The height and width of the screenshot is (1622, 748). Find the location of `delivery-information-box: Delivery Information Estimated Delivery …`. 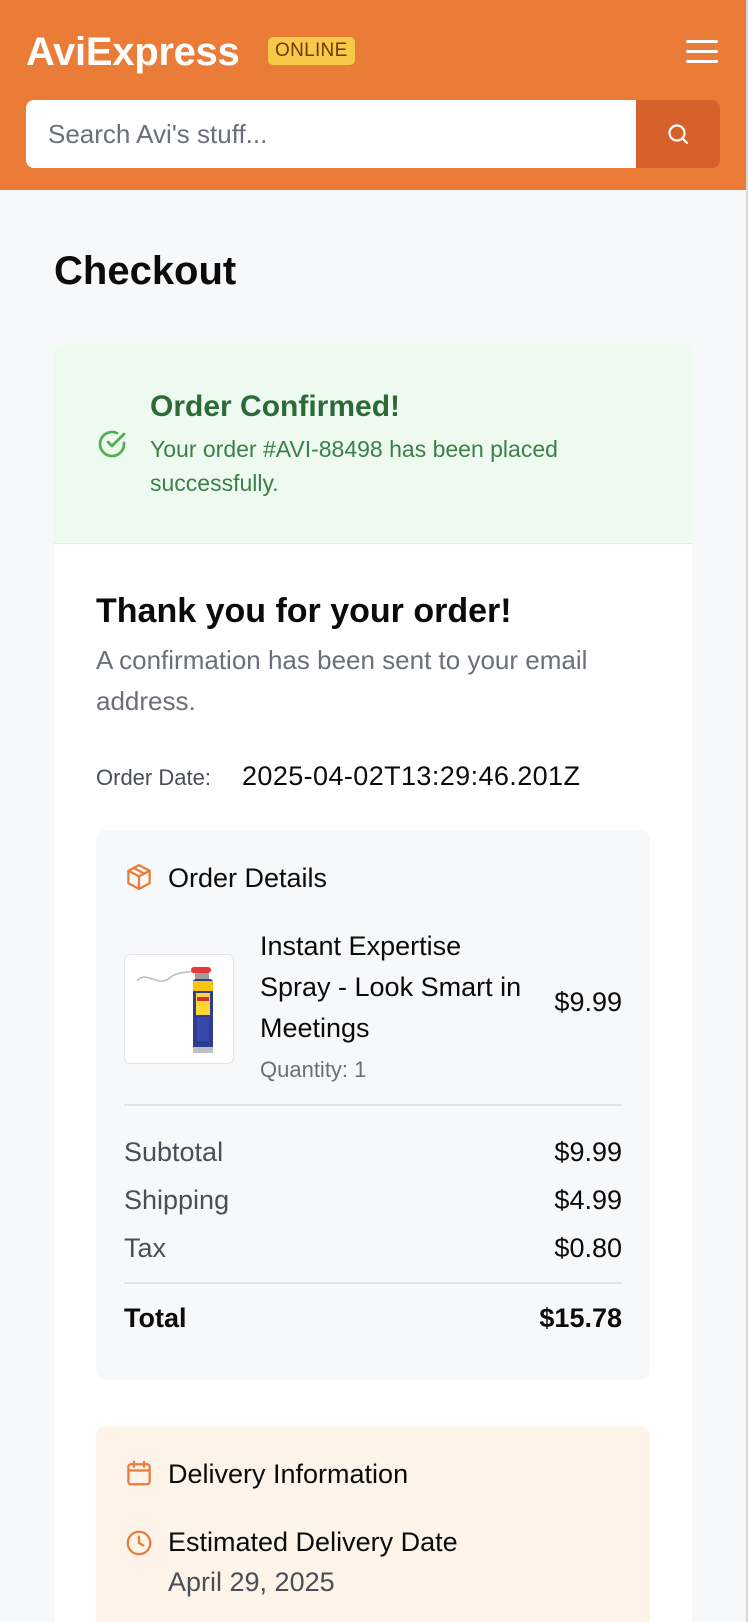

delivery-information-box: Delivery Information Estimated Delivery … is located at coordinates (373, 1524).